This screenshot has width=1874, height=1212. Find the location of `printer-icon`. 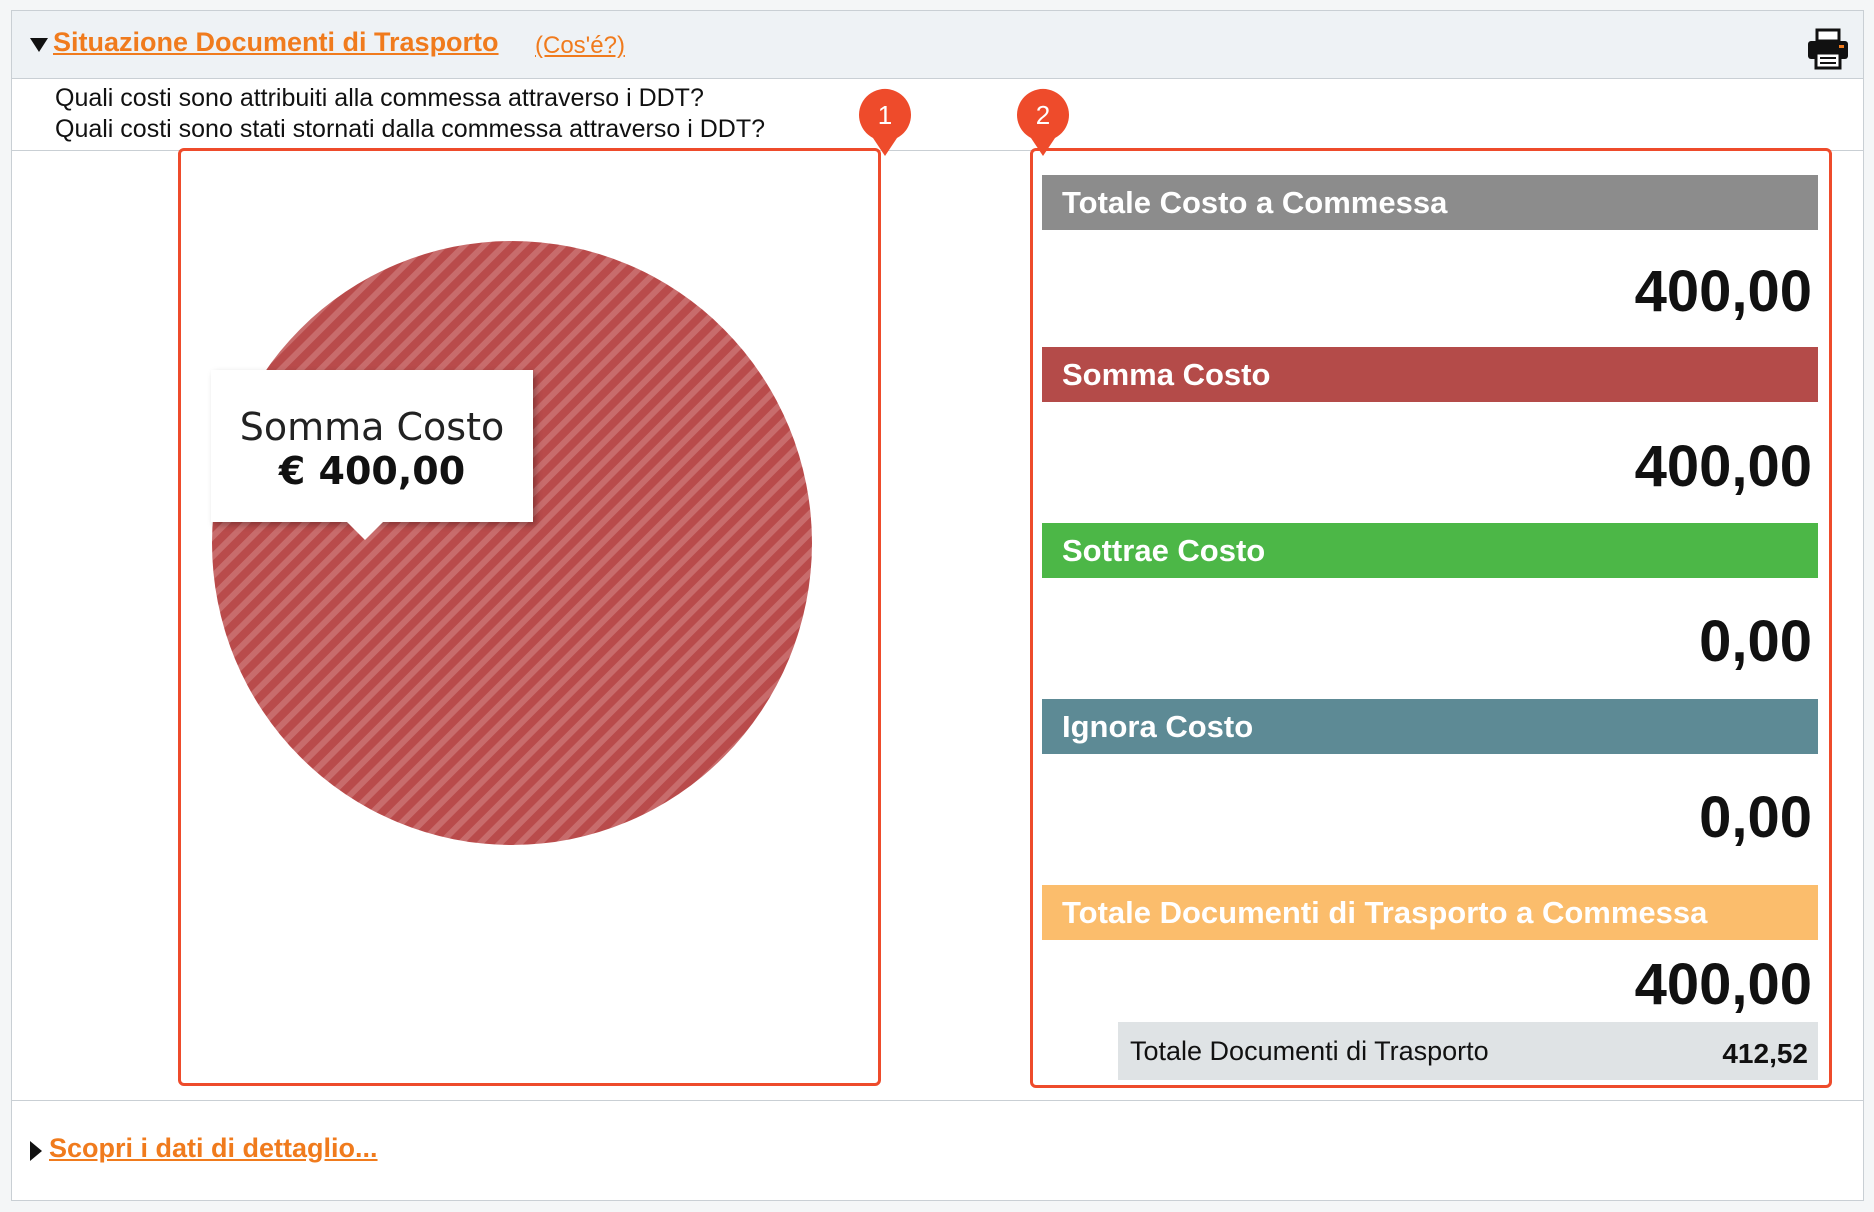

printer-icon is located at coordinates (1828, 49).